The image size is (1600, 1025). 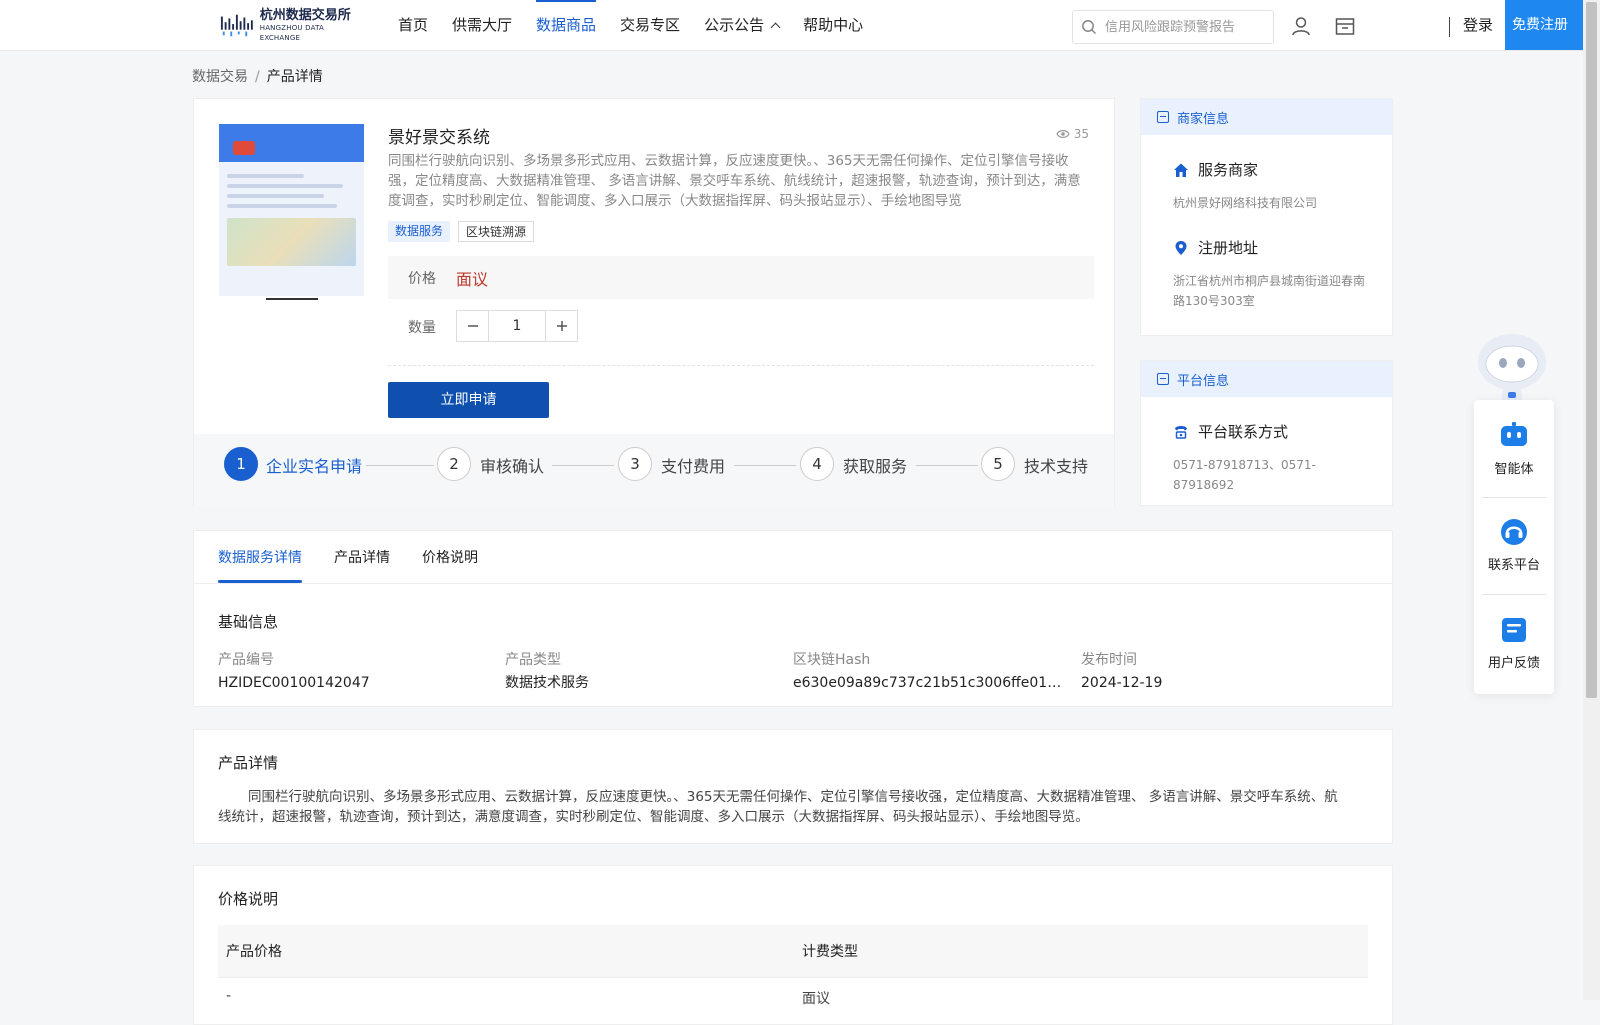 I want to click on search-icon, so click(x=1089, y=27).